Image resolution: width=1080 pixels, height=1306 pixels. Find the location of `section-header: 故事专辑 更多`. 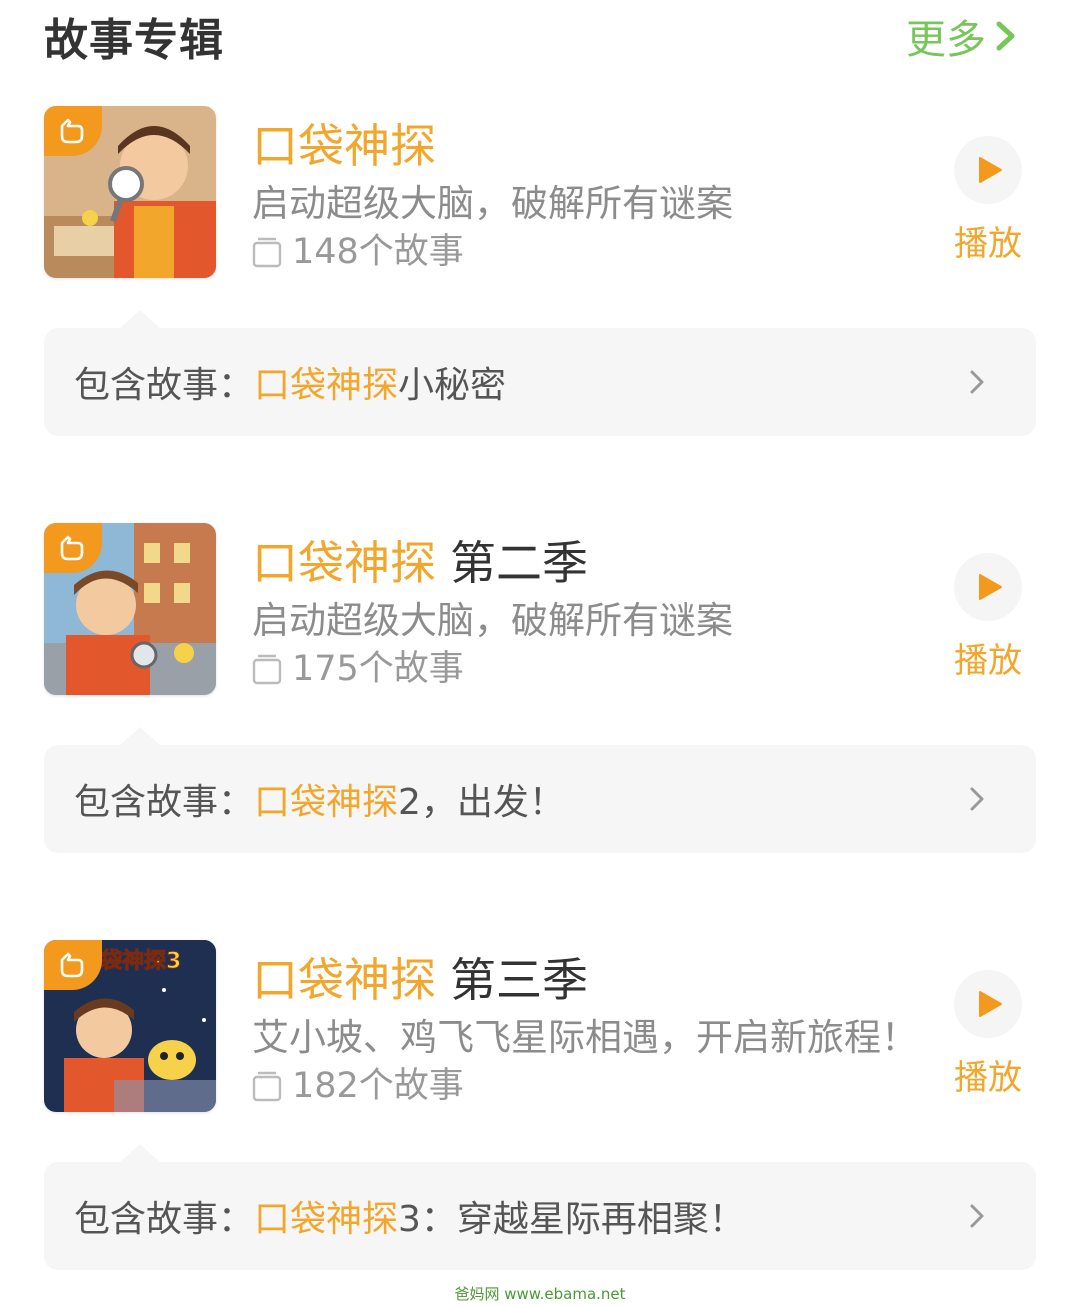

section-header: 故事专辑 更多 is located at coordinates (532, 36).